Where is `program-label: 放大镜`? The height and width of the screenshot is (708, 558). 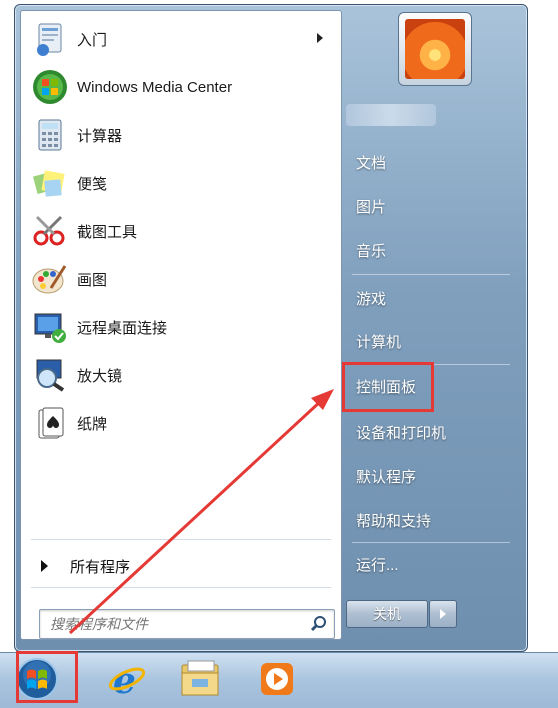
program-label: 放大镜 is located at coordinates (100, 376).